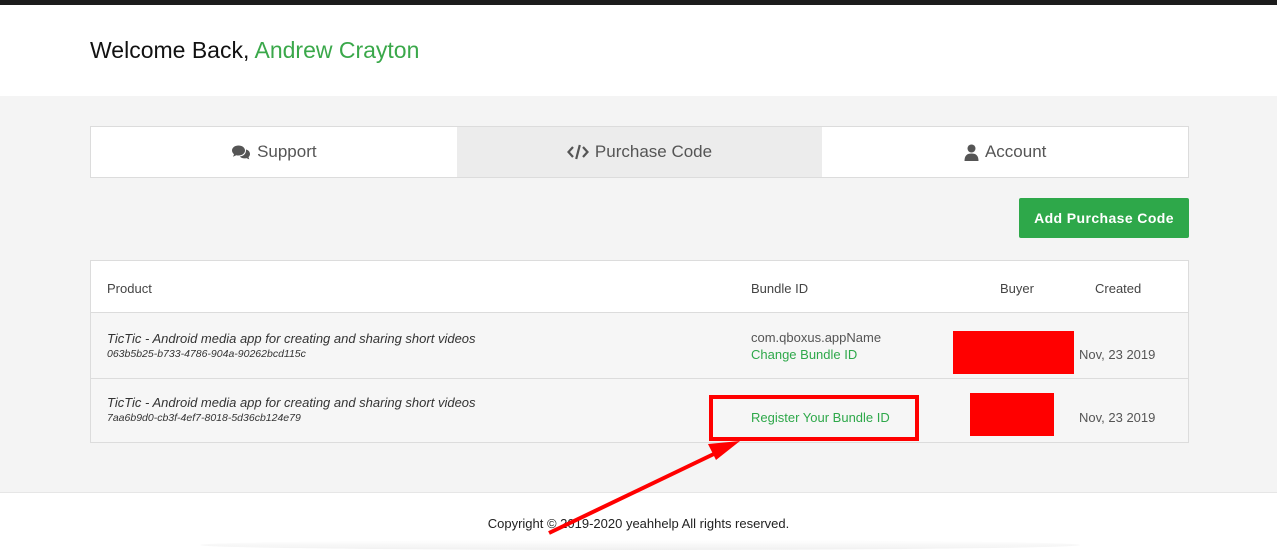  What do you see at coordinates (129, 288) in the screenshot?
I see `column-product: Product` at bounding box center [129, 288].